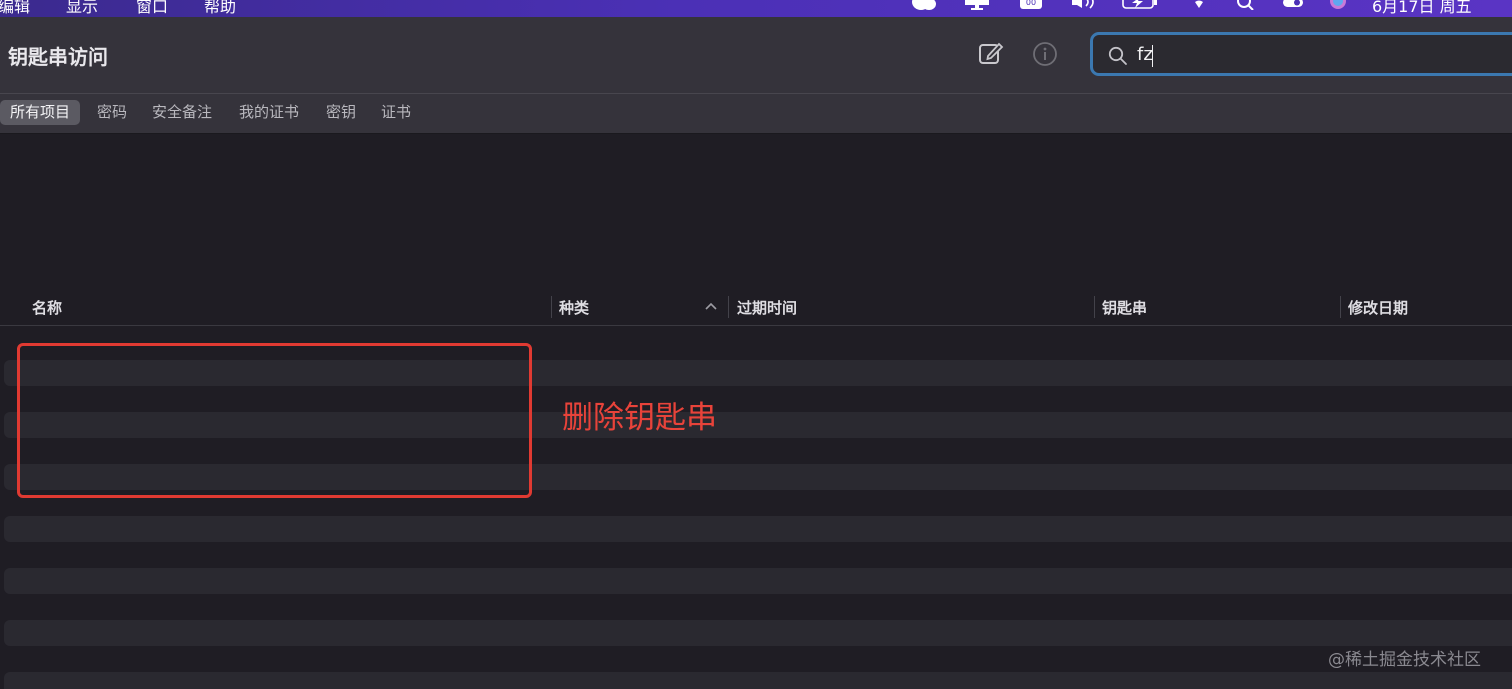 The width and height of the screenshot is (1512, 689). Describe the element at coordinates (274, 420) in the screenshot. I see `annotation-box` at that location.